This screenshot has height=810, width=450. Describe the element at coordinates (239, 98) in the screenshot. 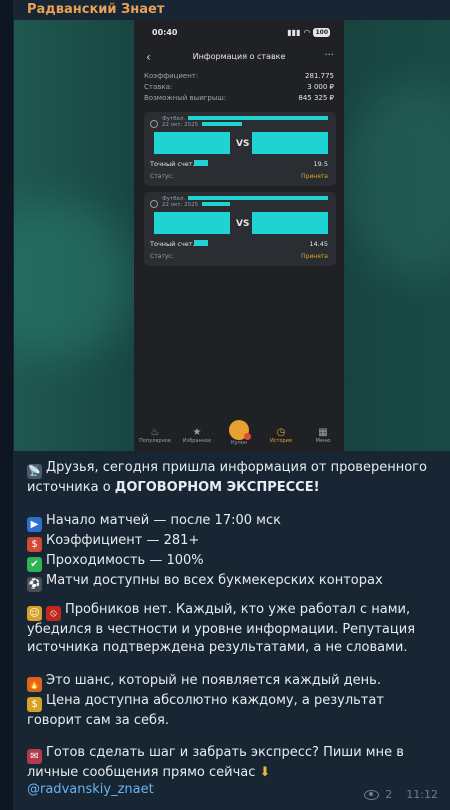

I see `info-row: Возможный выигрыш: 845 325 ₽` at that location.